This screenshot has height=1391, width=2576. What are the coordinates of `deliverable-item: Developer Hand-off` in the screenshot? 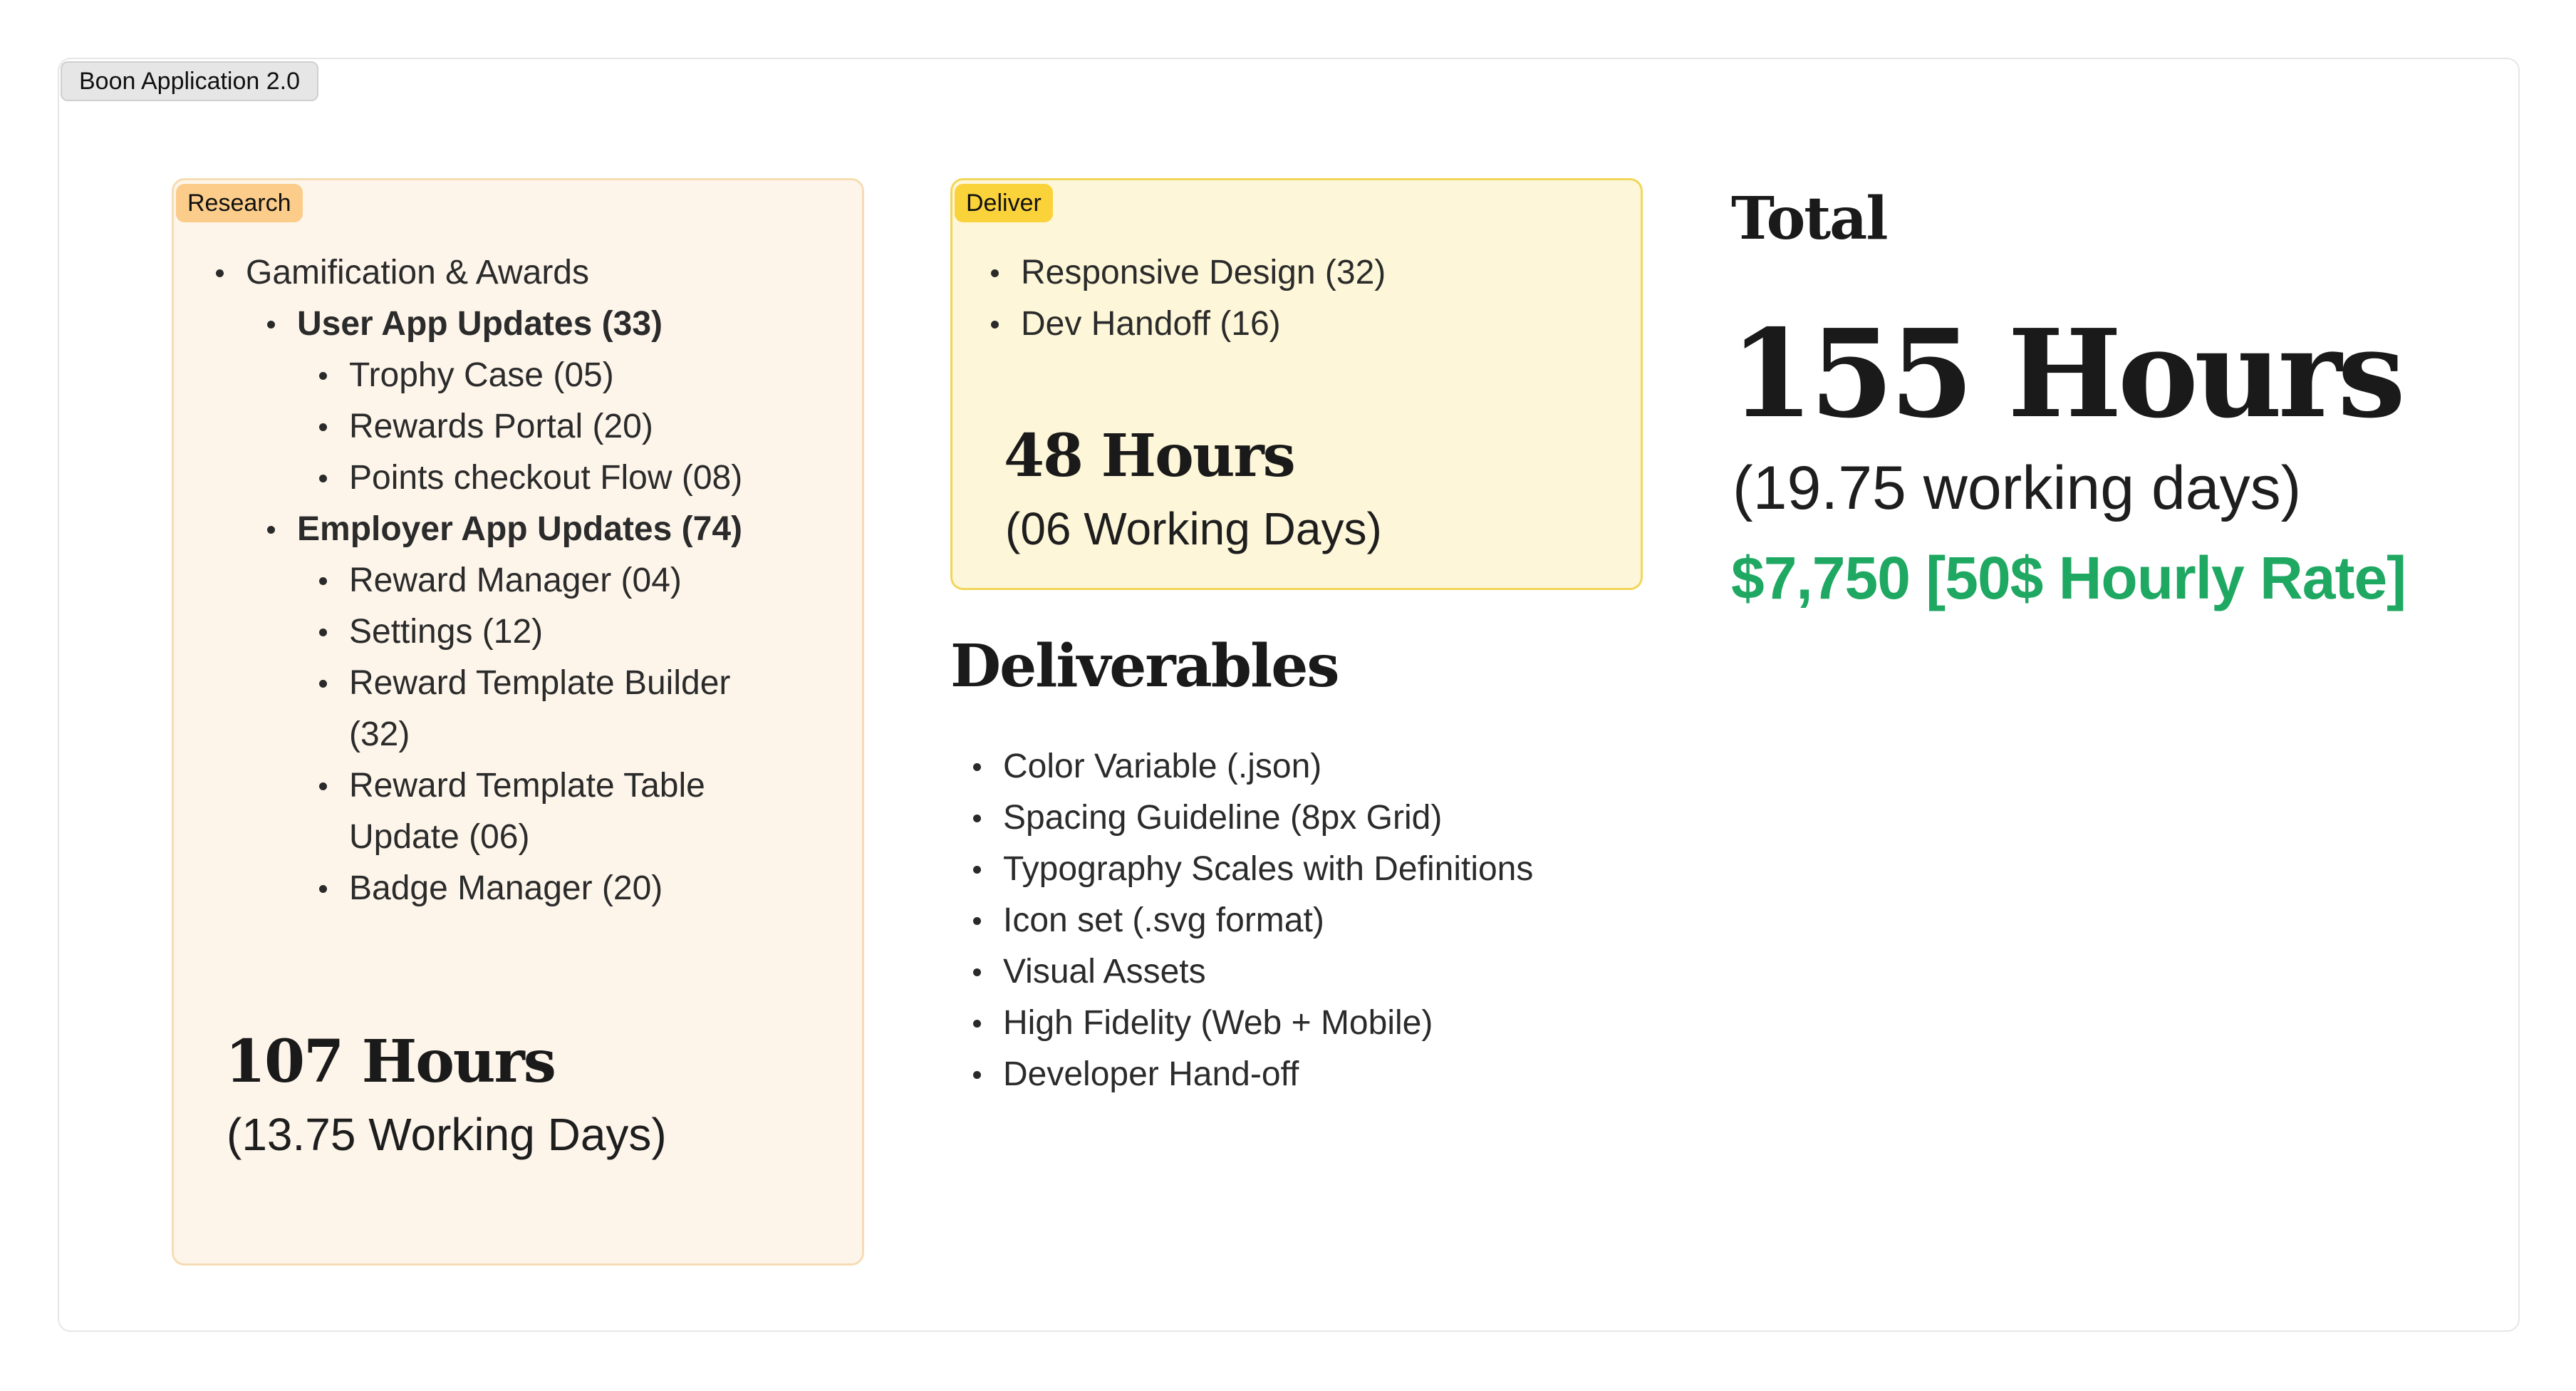 It's located at (1308, 1074).